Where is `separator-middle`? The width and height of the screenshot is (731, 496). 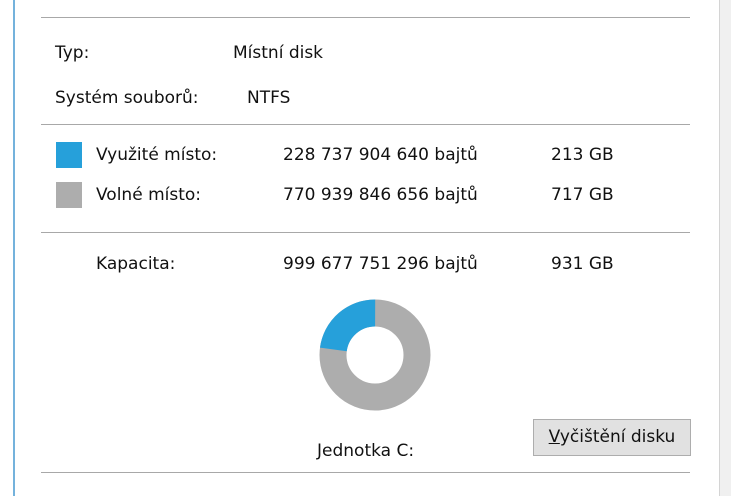
separator-middle is located at coordinates (365, 124).